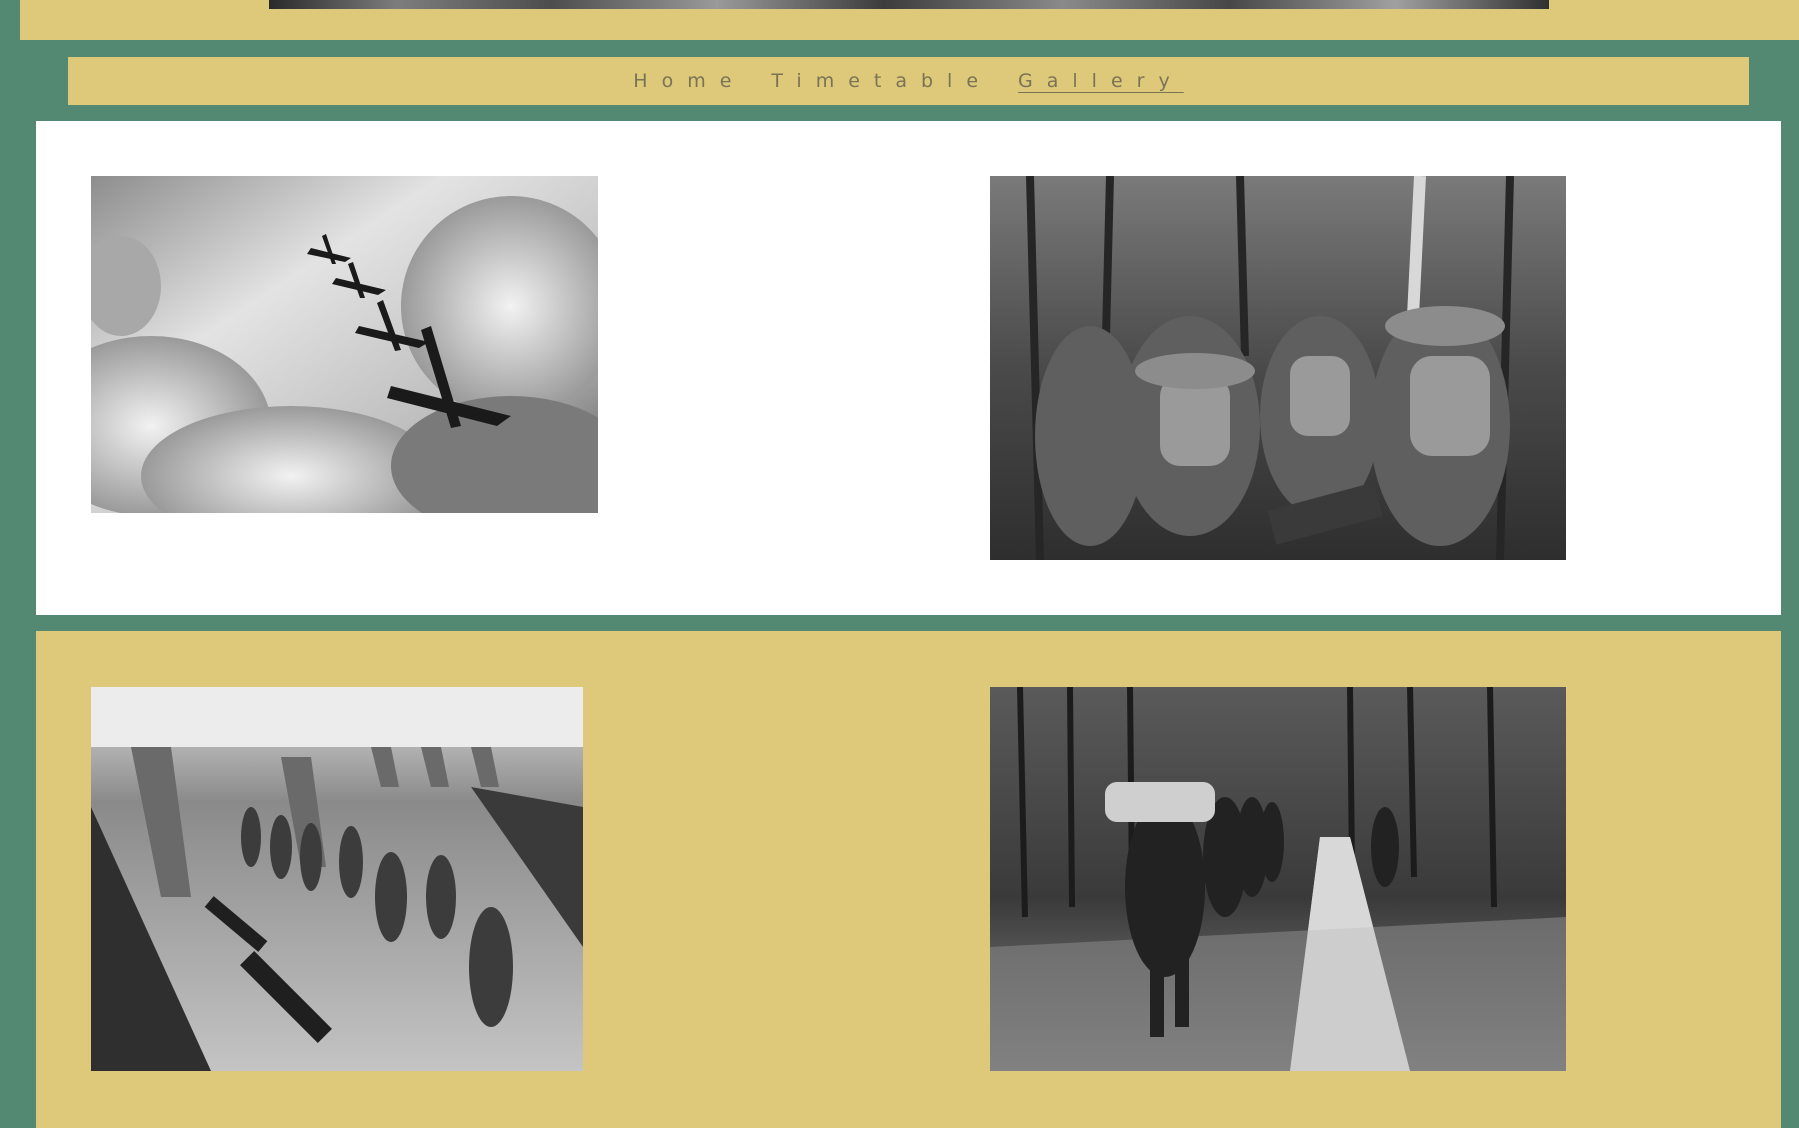 The height and width of the screenshot is (1128, 1799). I want to click on nav-link-gallery: Gallery, so click(1101, 81).